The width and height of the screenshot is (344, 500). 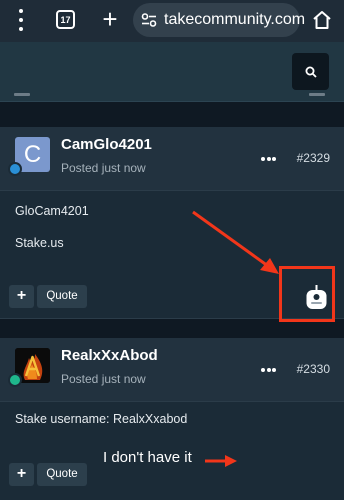 What do you see at coordinates (147, 457) in the screenshot?
I see `annotation-note: I don't have it` at bounding box center [147, 457].